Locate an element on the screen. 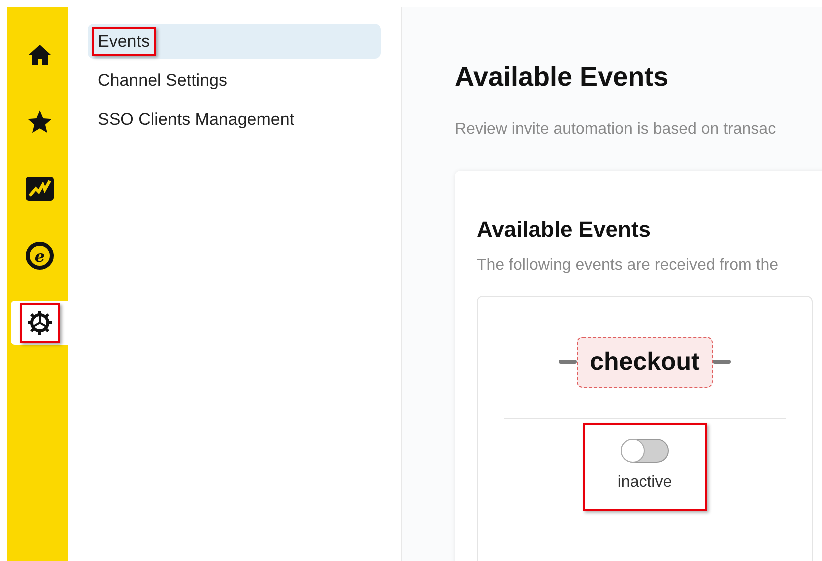 The image size is (822, 561). event-tag: checkout is located at coordinates (645, 362).